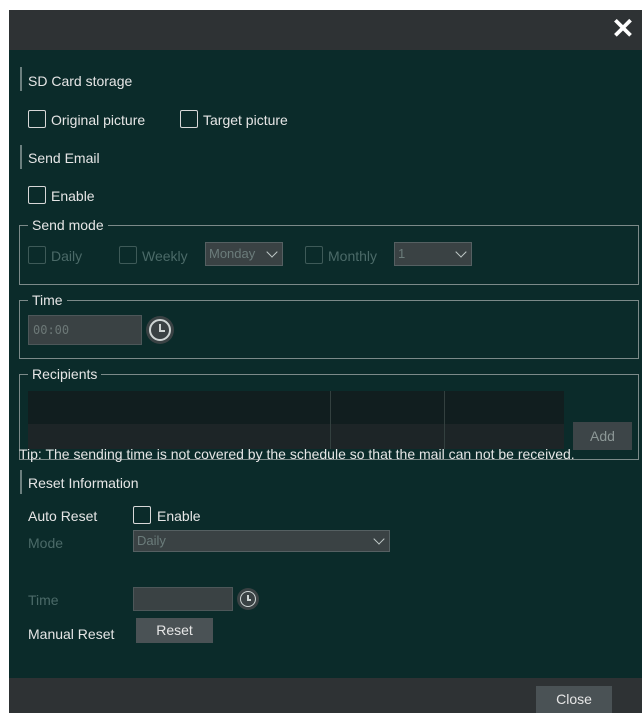 This screenshot has width=642, height=713. Describe the element at coordinates (64, 158) in the screenshot. I see `send-email-section-title: Send Email` at that location.